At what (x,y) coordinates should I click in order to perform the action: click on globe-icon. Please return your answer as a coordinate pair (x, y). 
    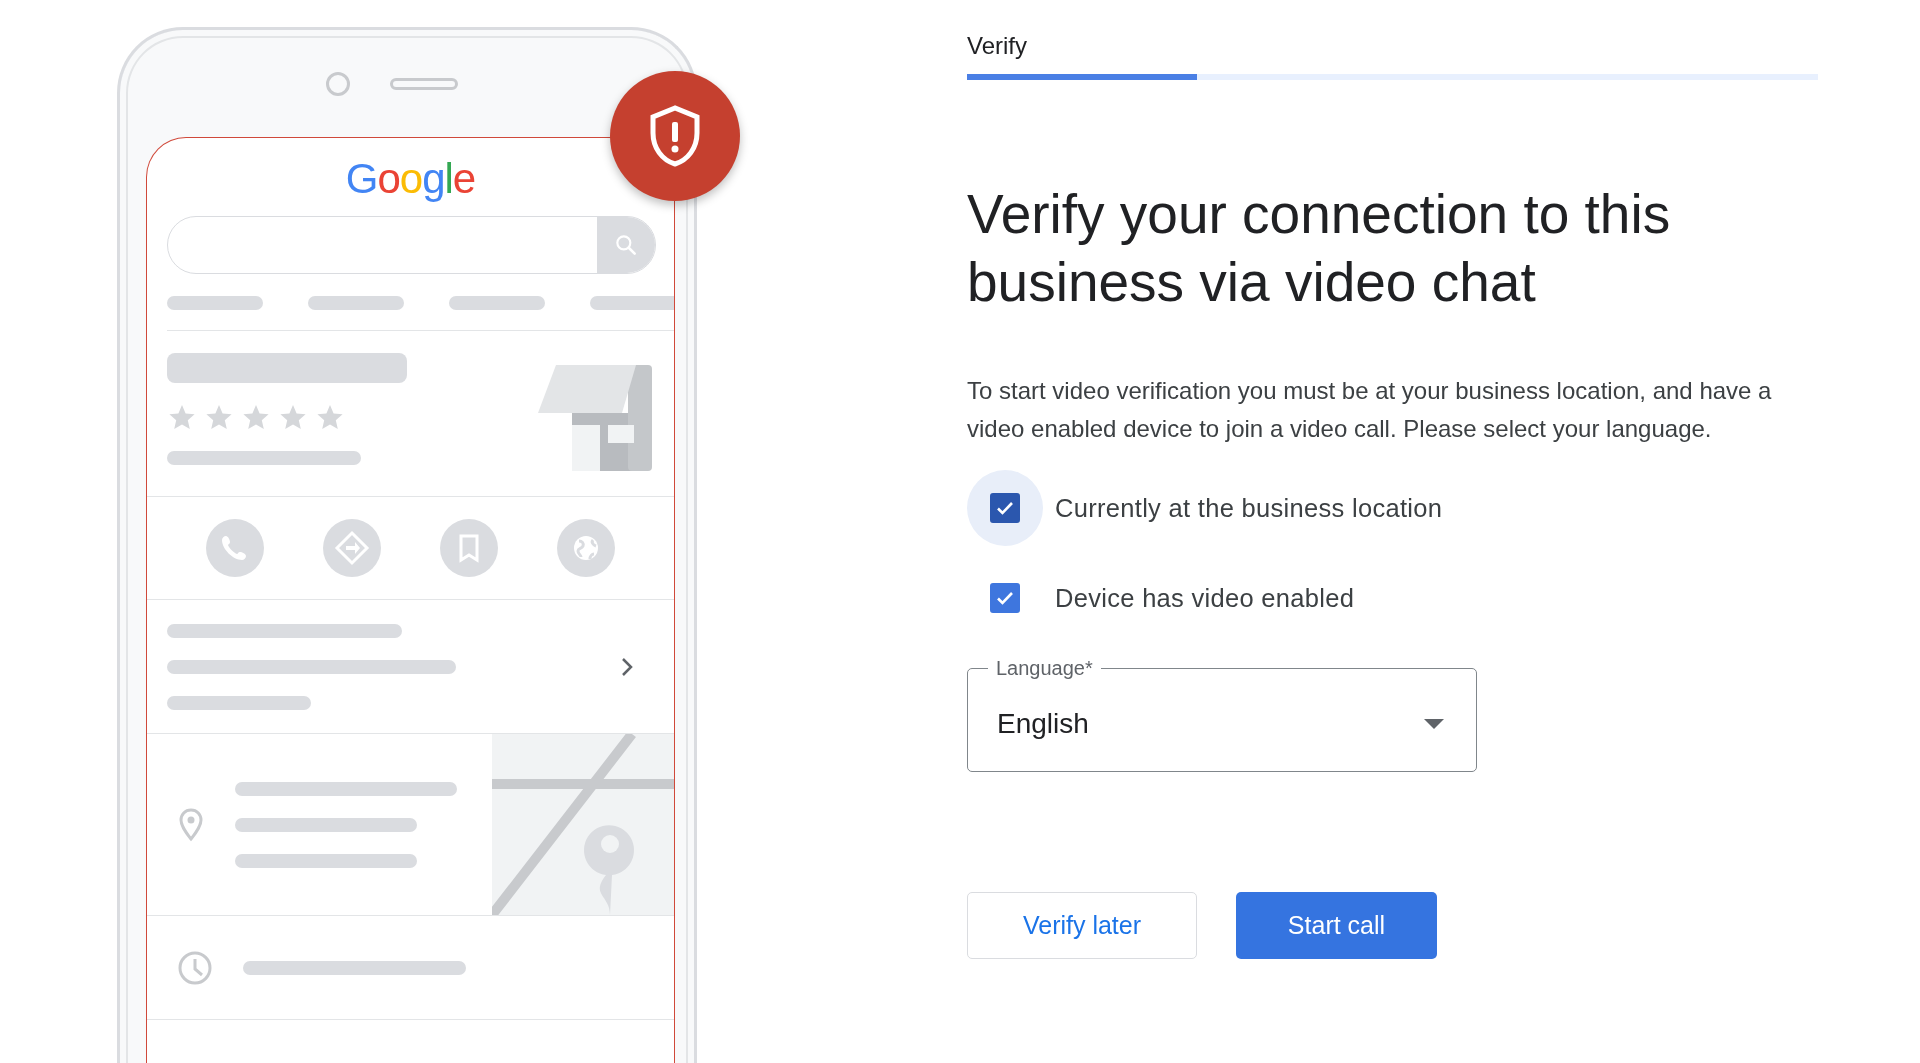
    Looking at the image, I should click on (586, 548).